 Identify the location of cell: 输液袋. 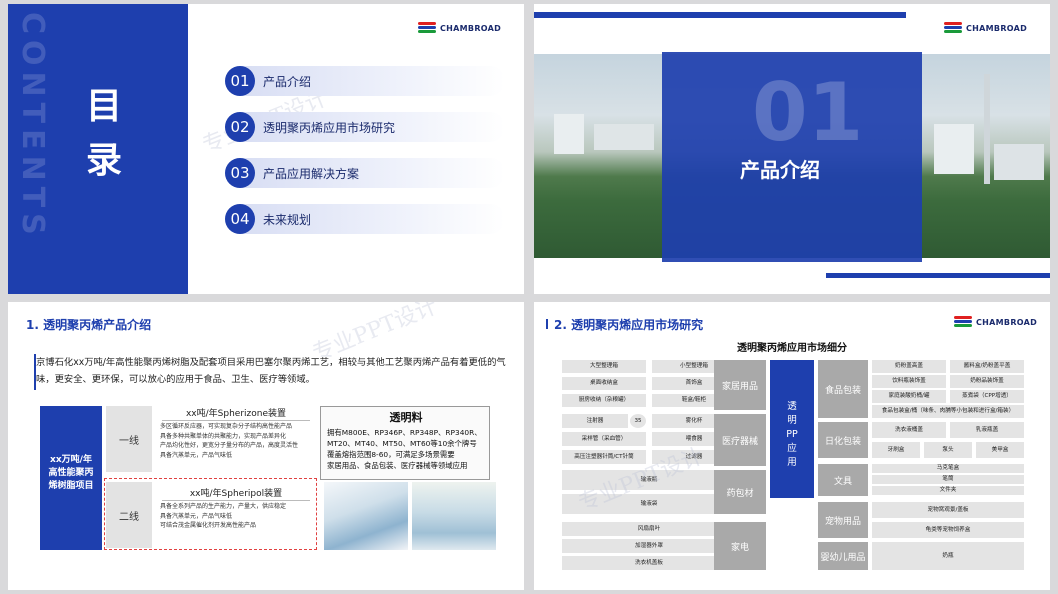
(649, 504).